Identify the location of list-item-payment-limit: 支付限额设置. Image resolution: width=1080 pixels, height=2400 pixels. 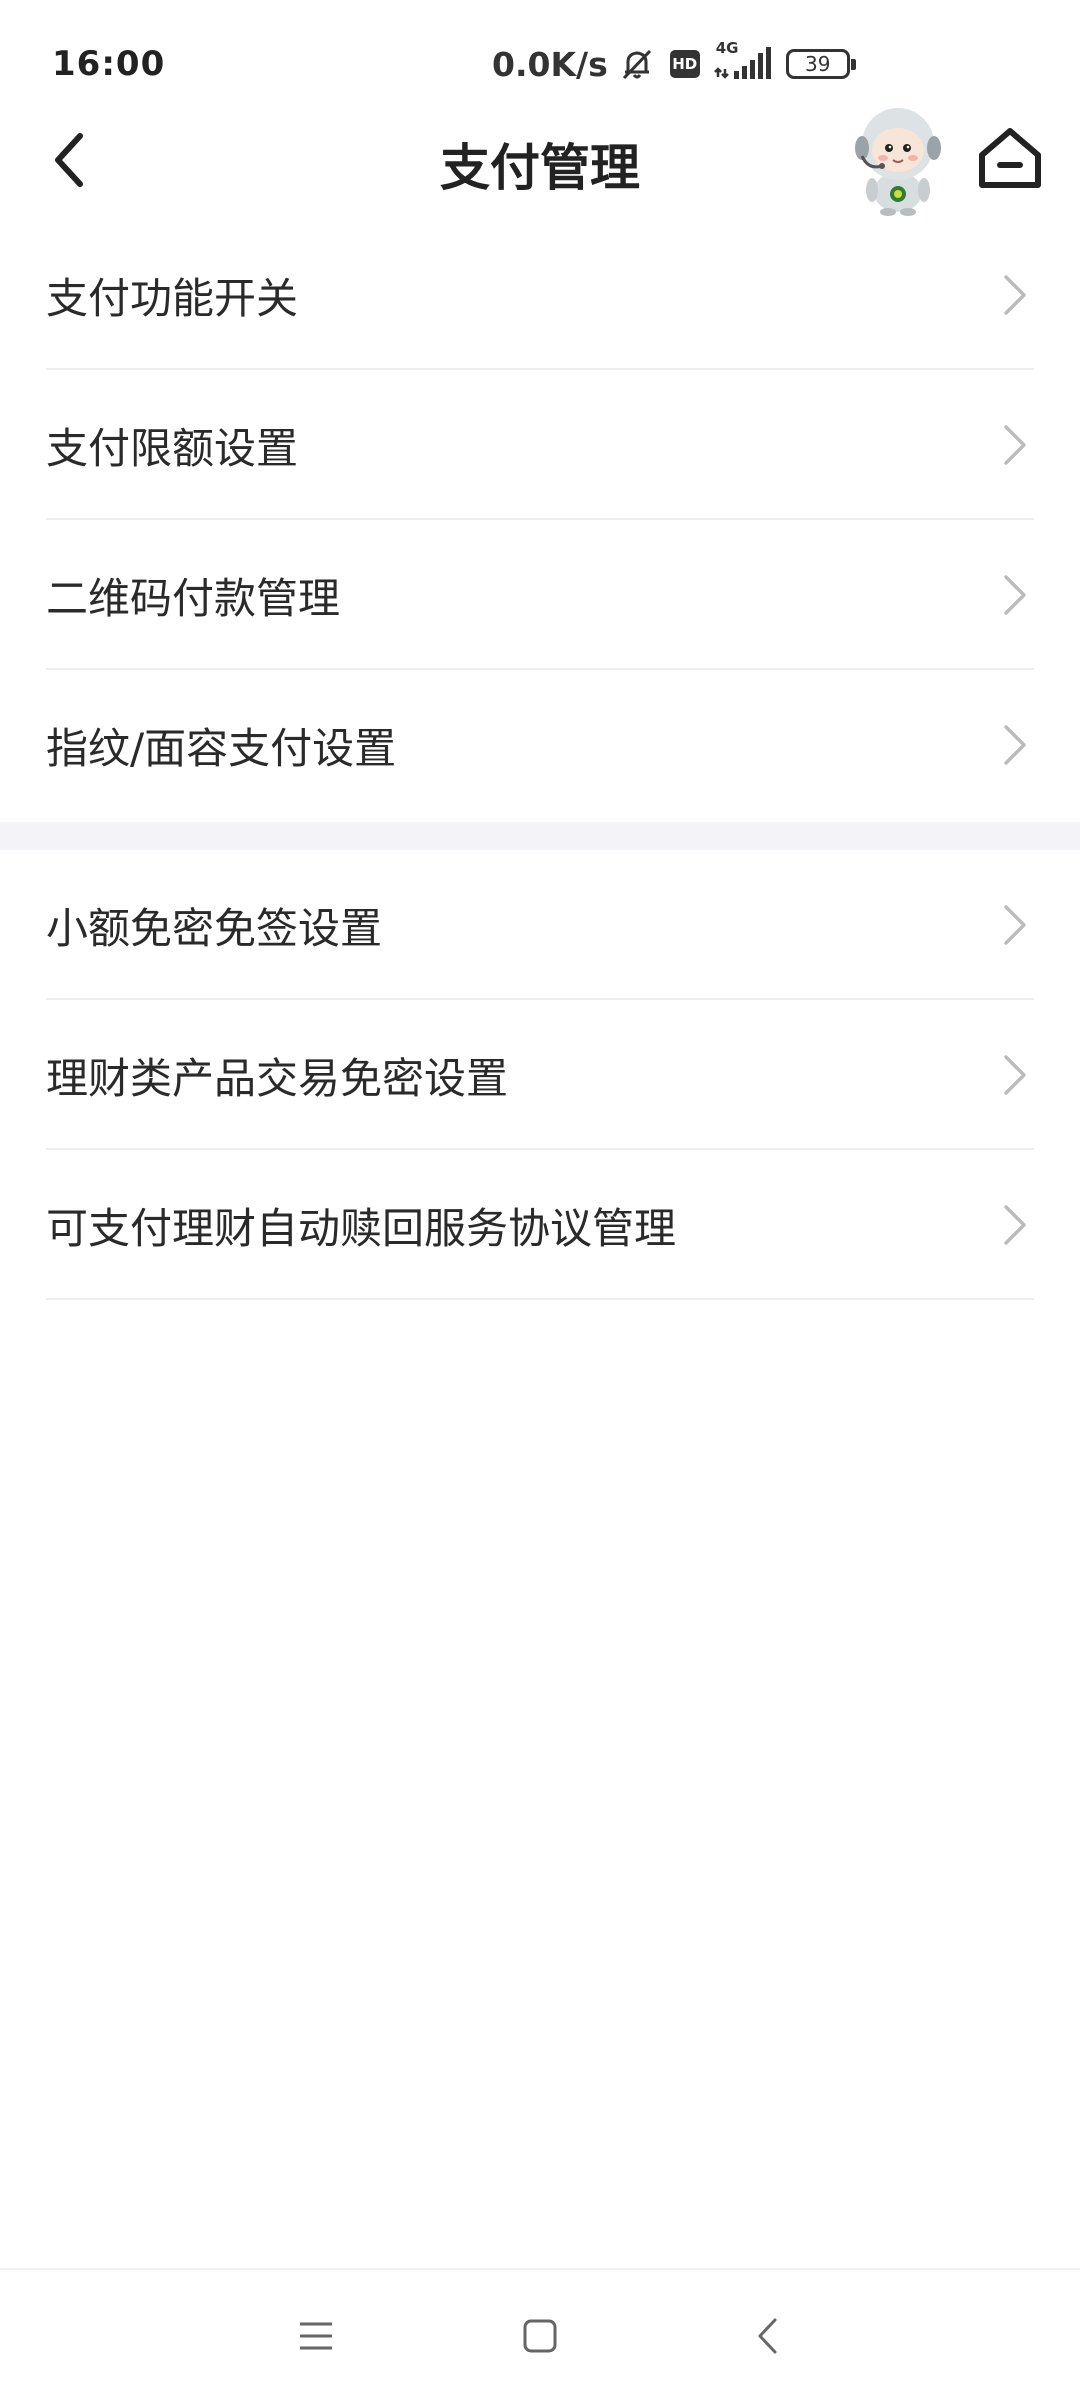
(540, 445).